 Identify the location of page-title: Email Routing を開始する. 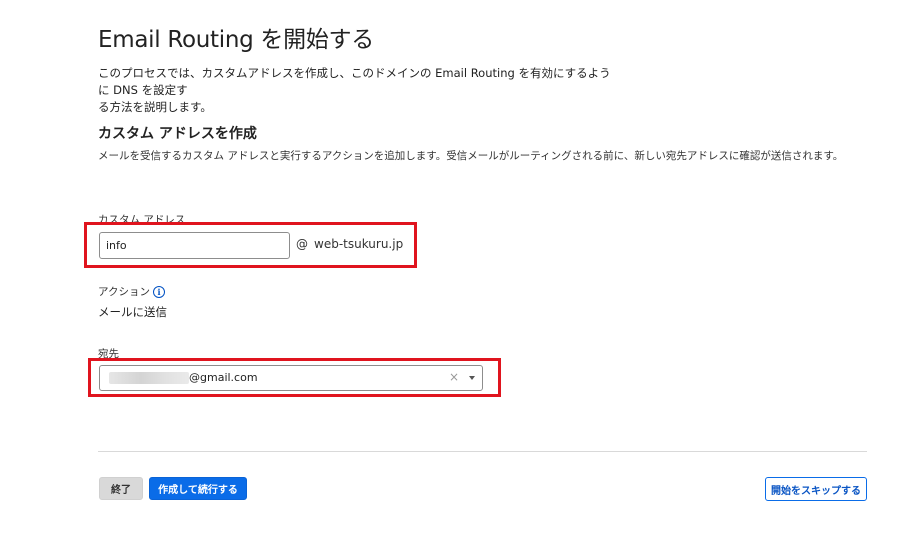
(236, 40).